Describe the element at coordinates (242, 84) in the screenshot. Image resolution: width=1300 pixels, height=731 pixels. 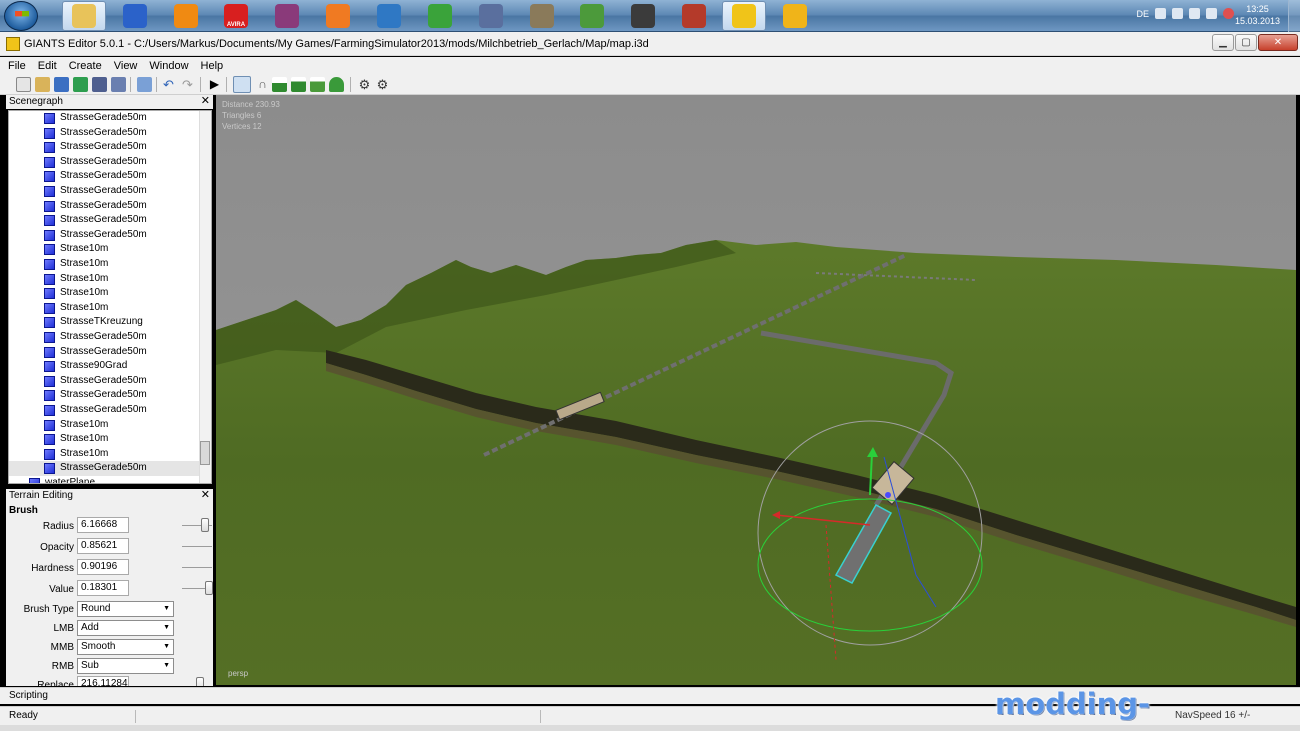
I see `select-tool-icon` at that location.